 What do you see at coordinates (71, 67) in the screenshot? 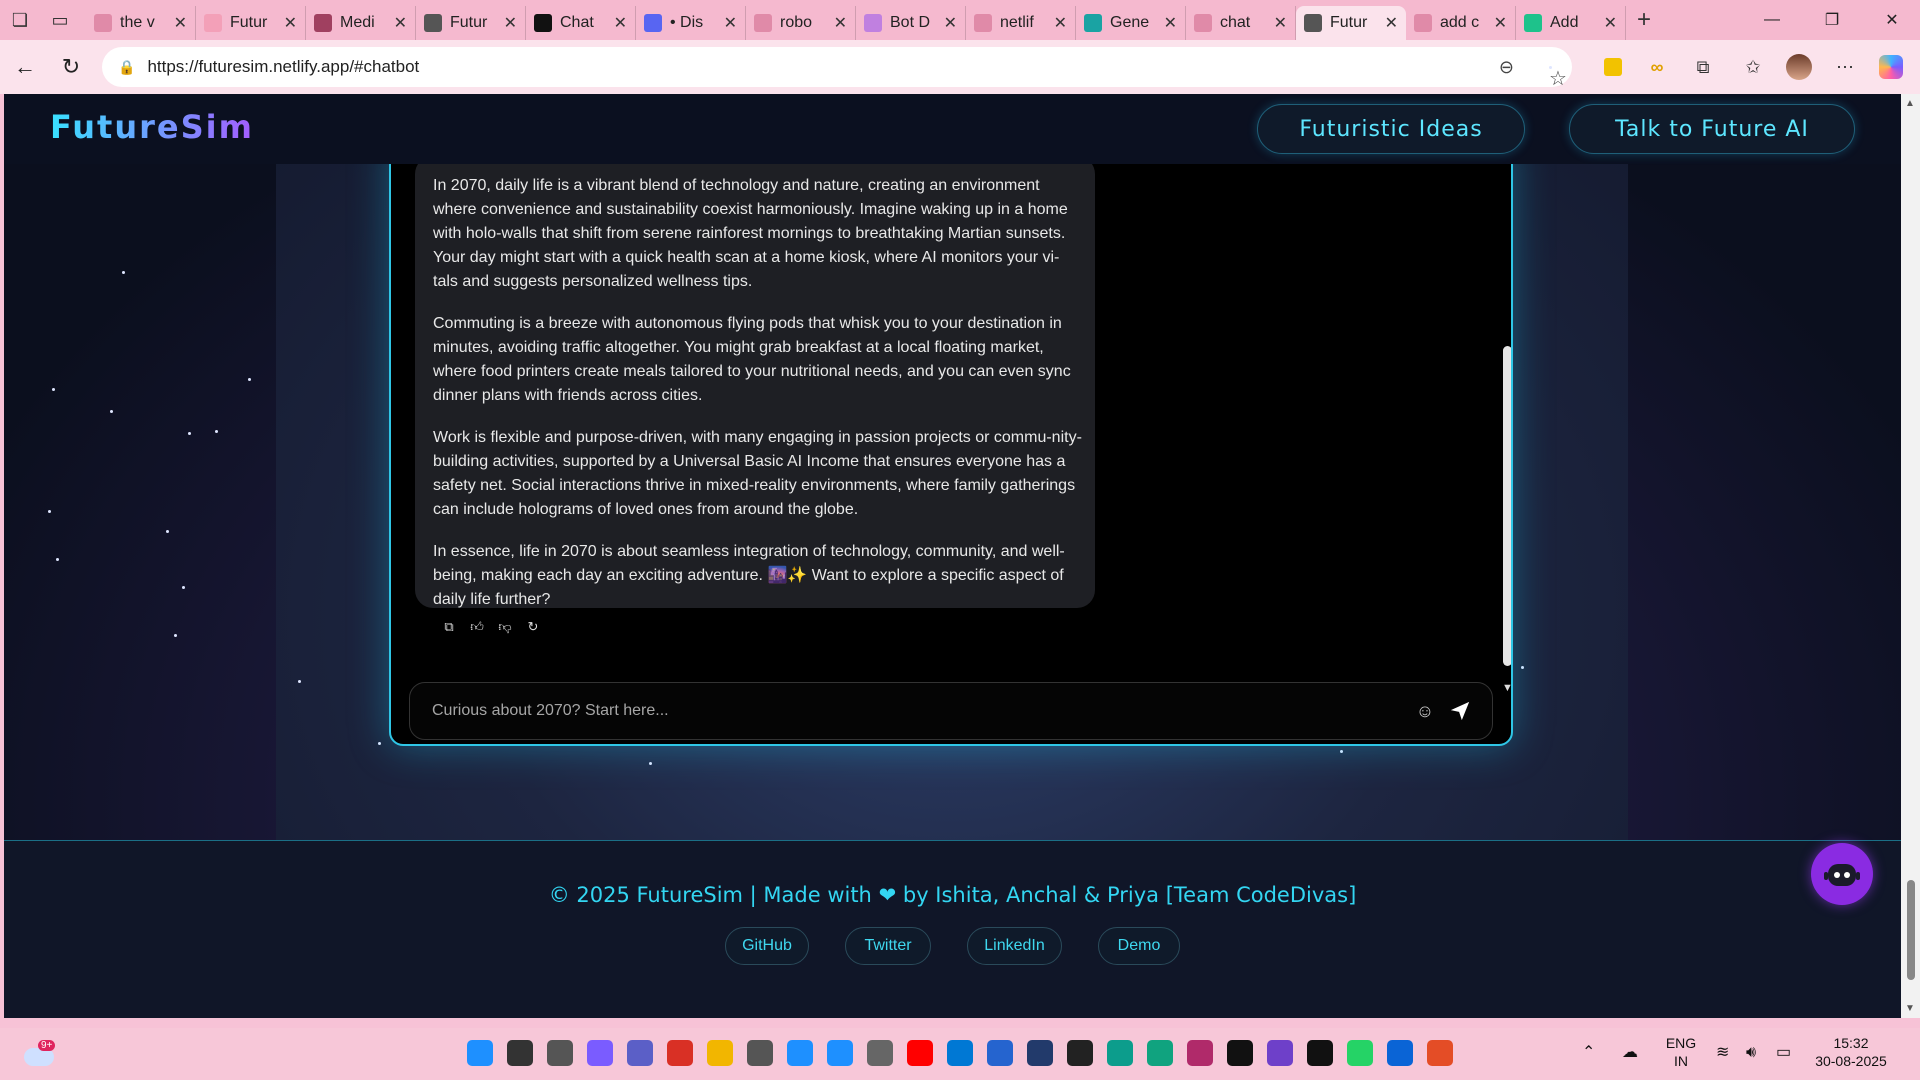
I see `refresh-button: ↻` at bounding box center [71, 67].